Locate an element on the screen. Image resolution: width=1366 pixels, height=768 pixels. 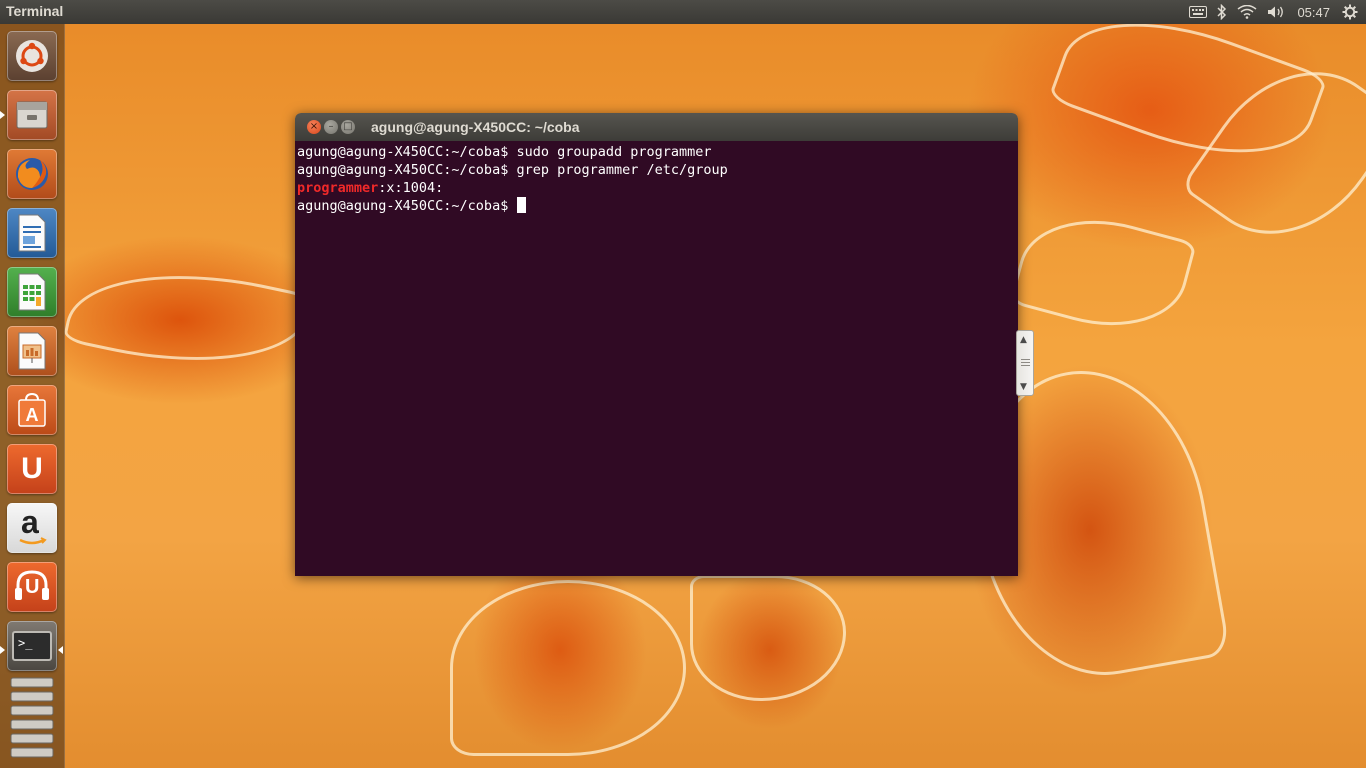
amazon-icon: a is located at coordinates (32, 528).